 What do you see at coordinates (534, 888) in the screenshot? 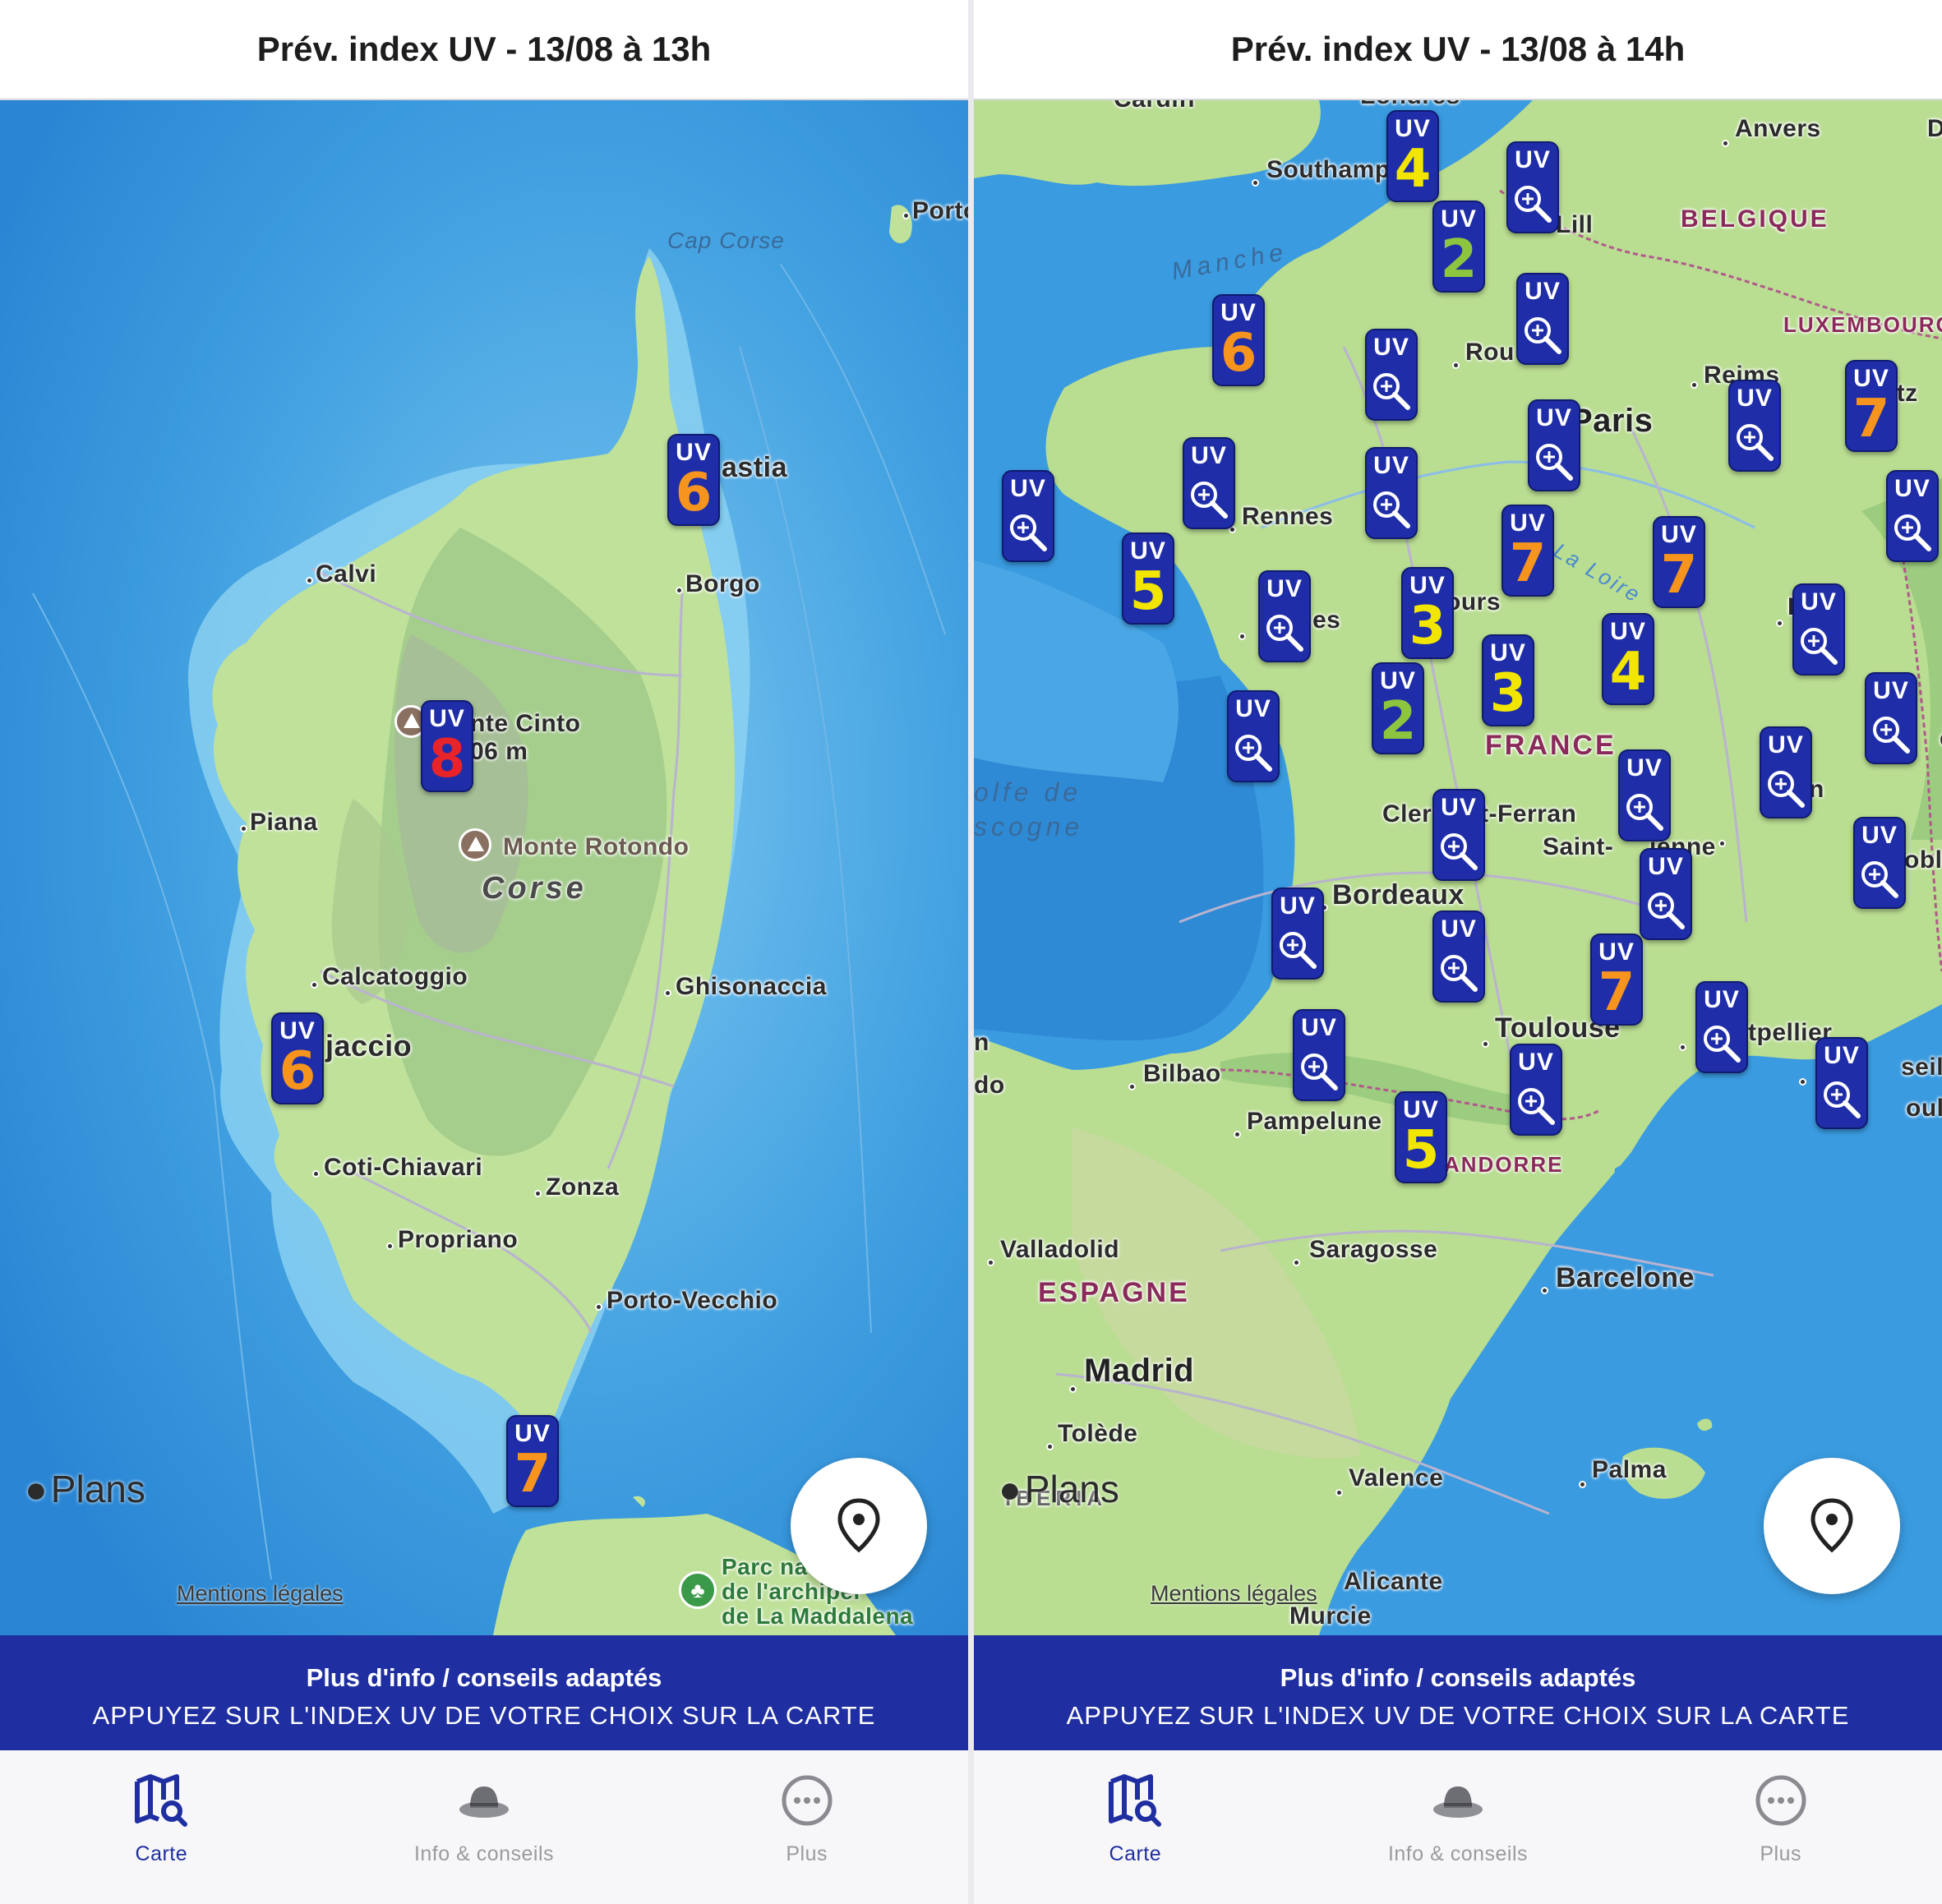
I see `place-corse: Corse` at bounding box center [534, 888].